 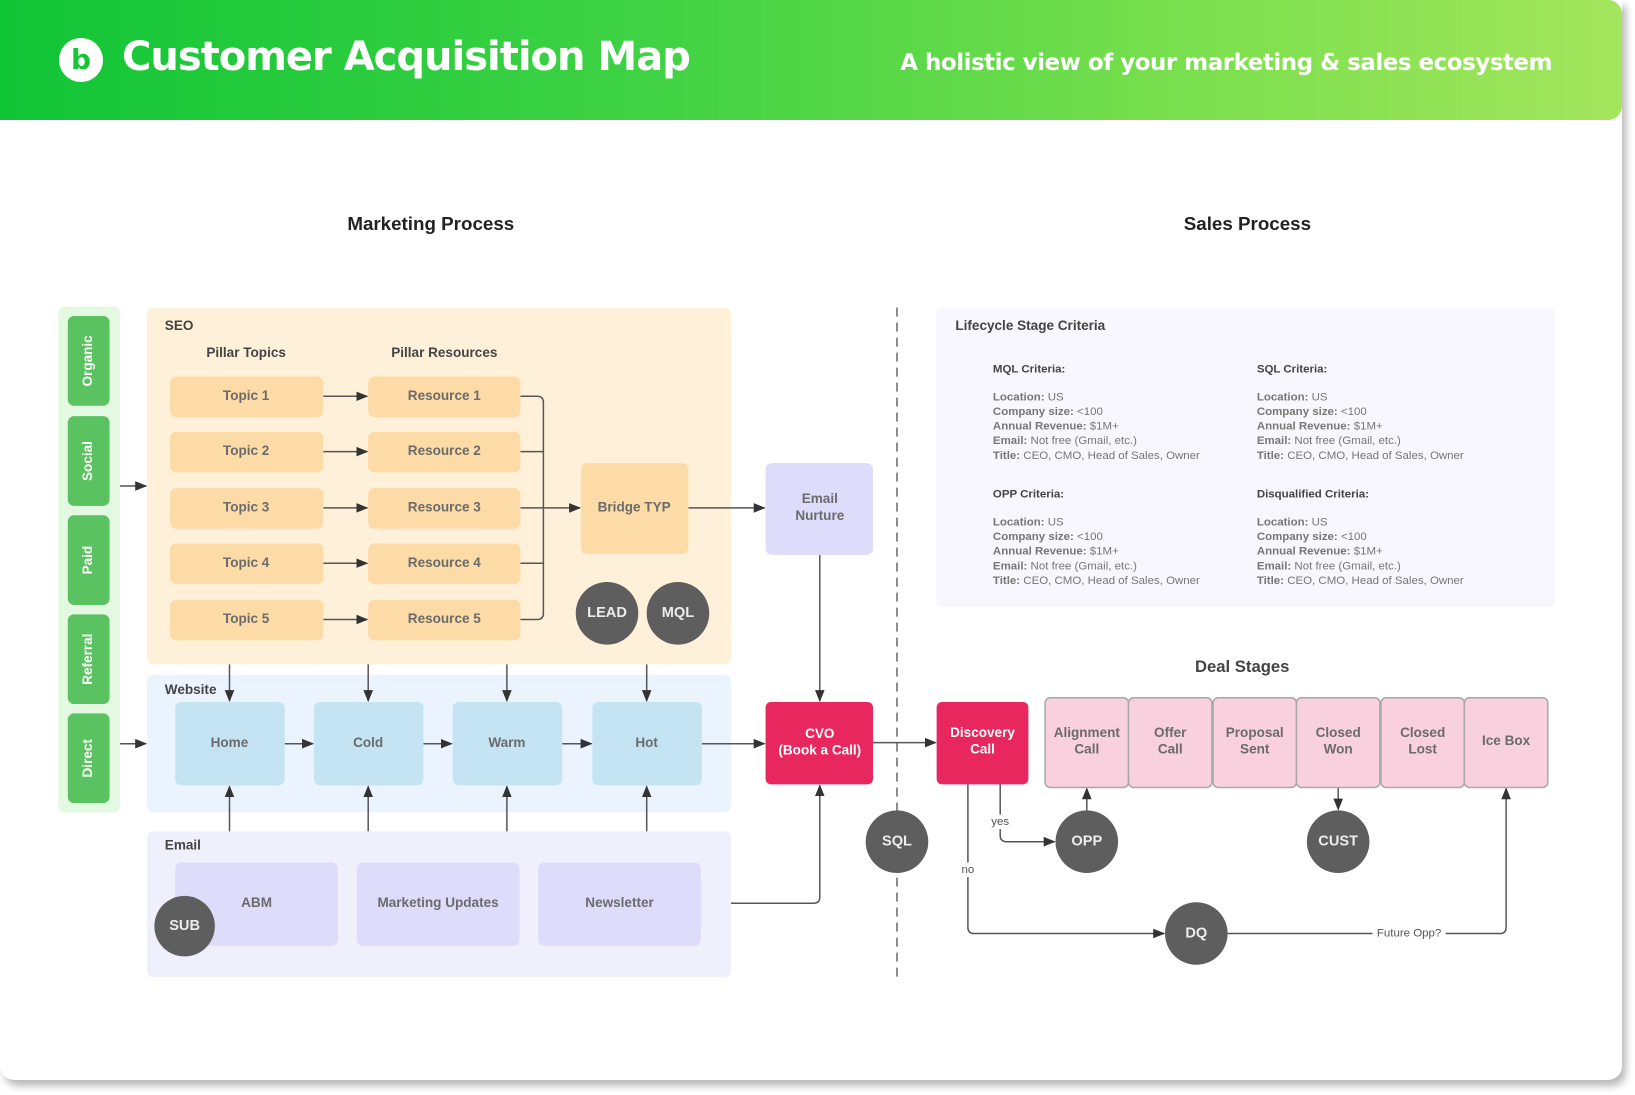 I want to click on website-cold-node: Cold, so click(x=368, y=743).